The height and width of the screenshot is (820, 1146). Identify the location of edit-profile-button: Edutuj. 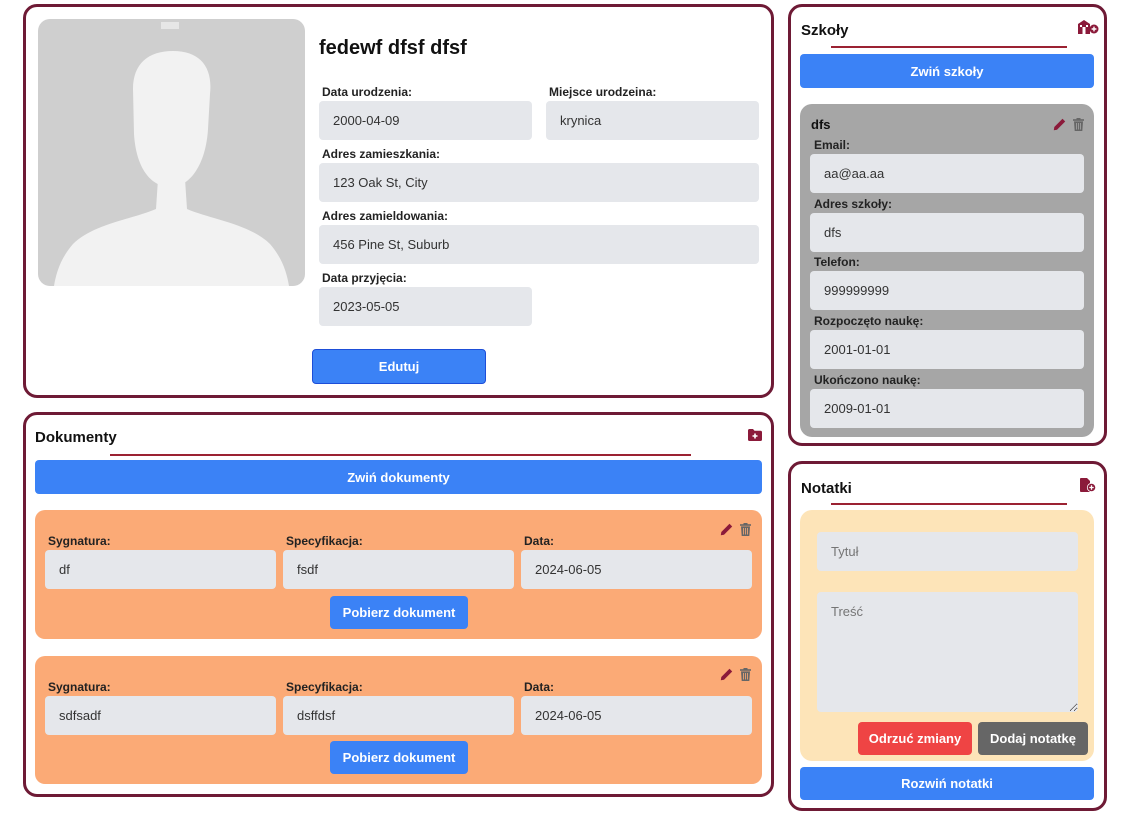
(399, 366).